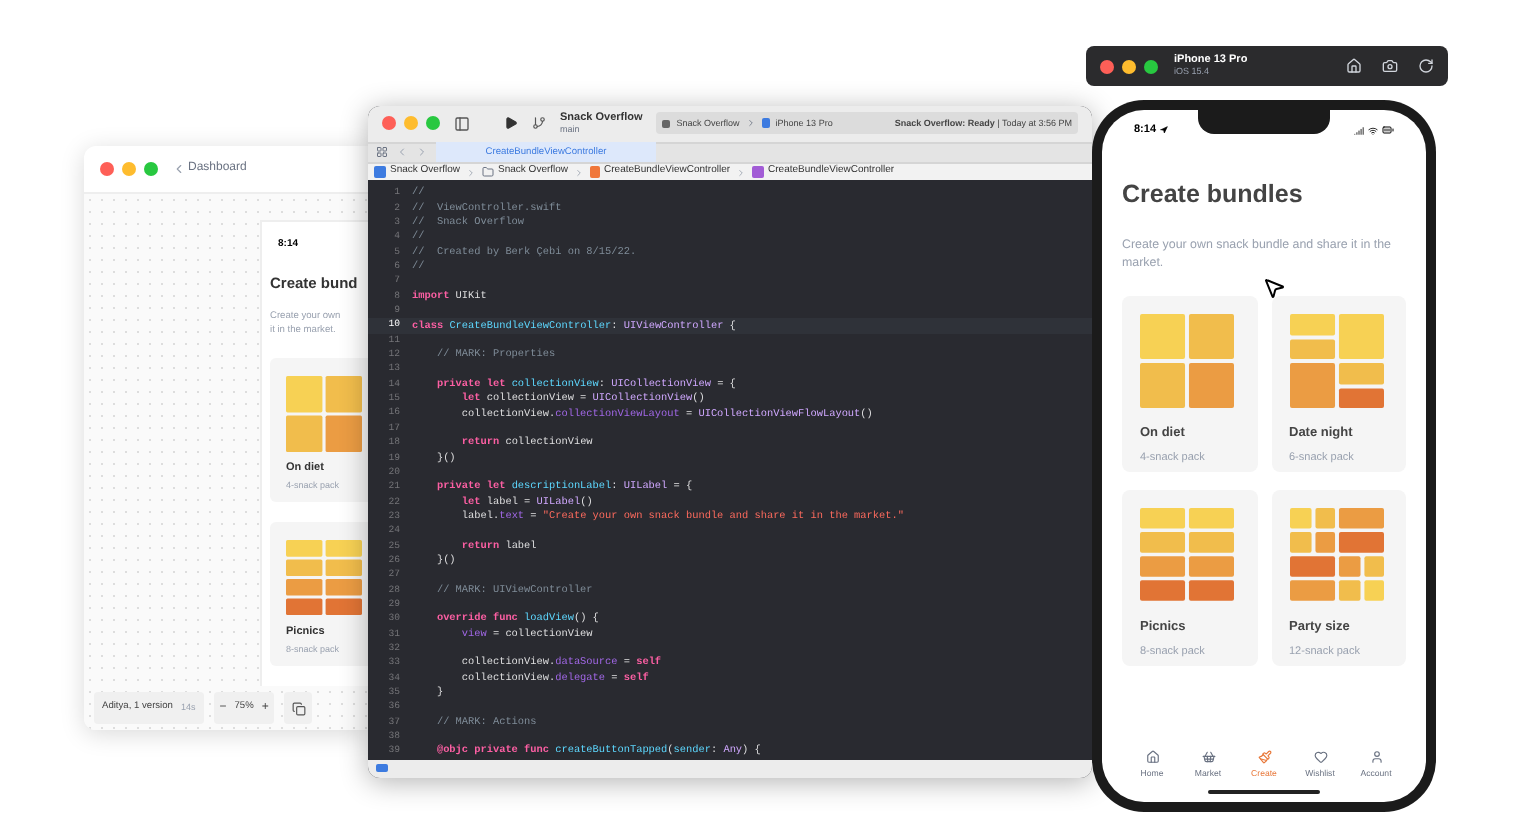 This screenshot has height=838, width=1516. Describe the element at coordinates (1264, 791) in the screenshot. I see `home-indicator` at that location.